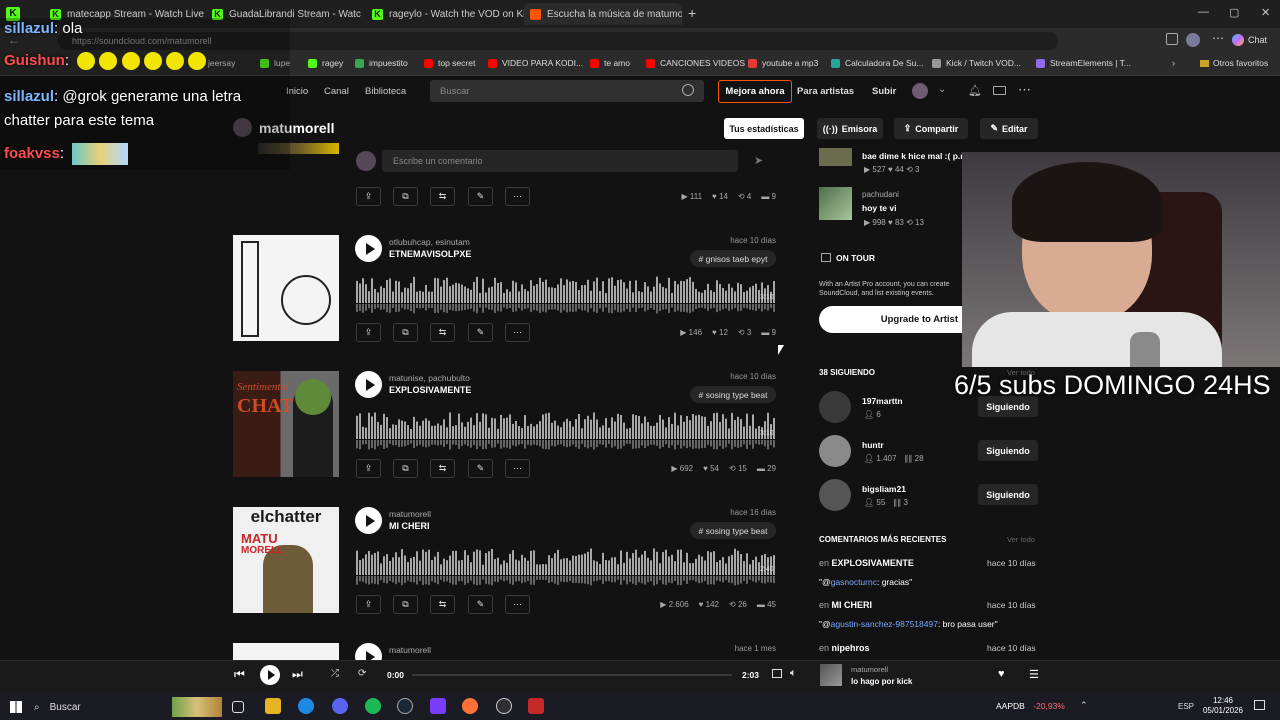  What do you see at coordinates (931, 128) in the screenshot?
I see `share-button: ⇪ Compartir` at bounding box center [931, 128].